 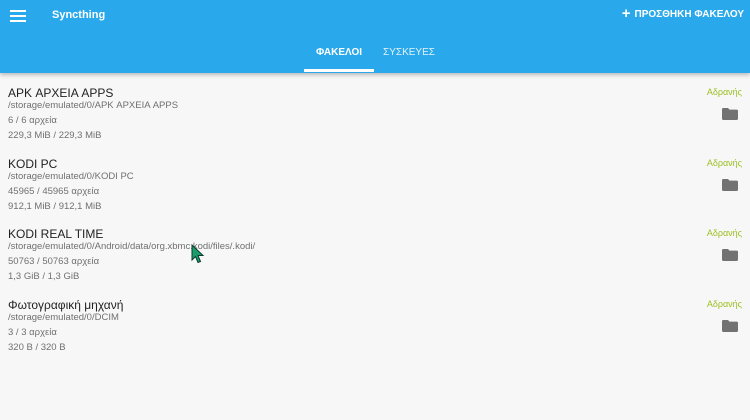 What do you see at coordinates (55, 135) in the screenshot?
I see `folder-size: 229,3 MiB / 229,3 MiB` at bounding box center [55, 135].